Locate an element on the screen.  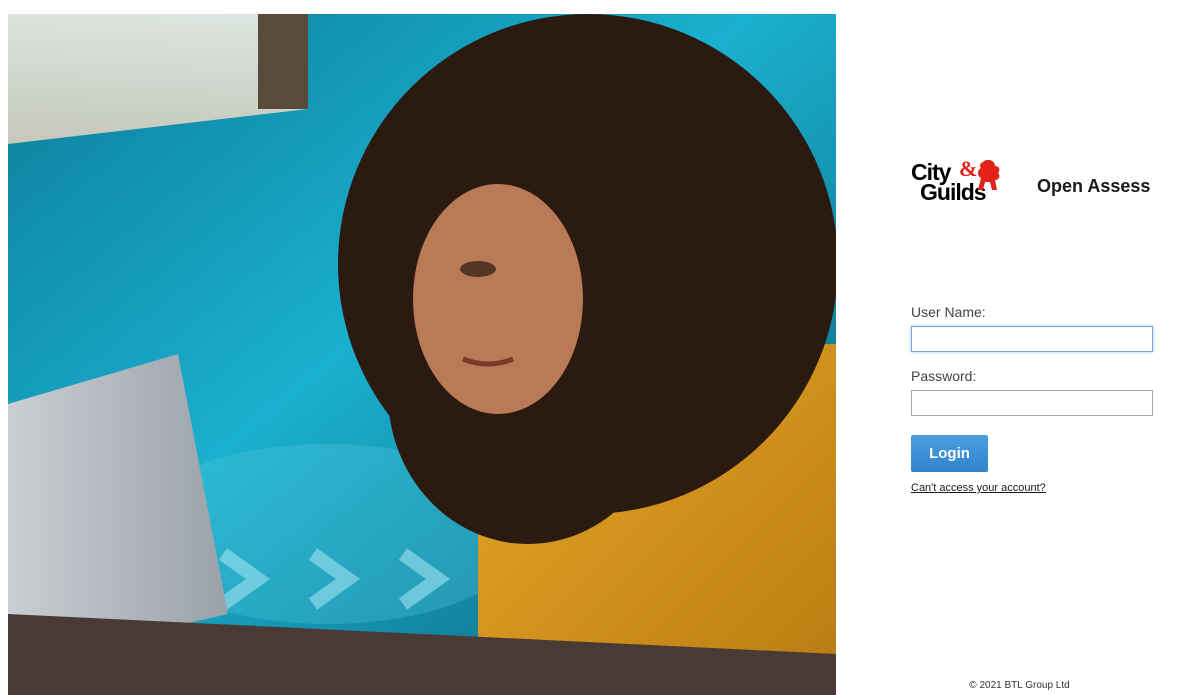
password-label: Password: is located at coordinates (944, 376).